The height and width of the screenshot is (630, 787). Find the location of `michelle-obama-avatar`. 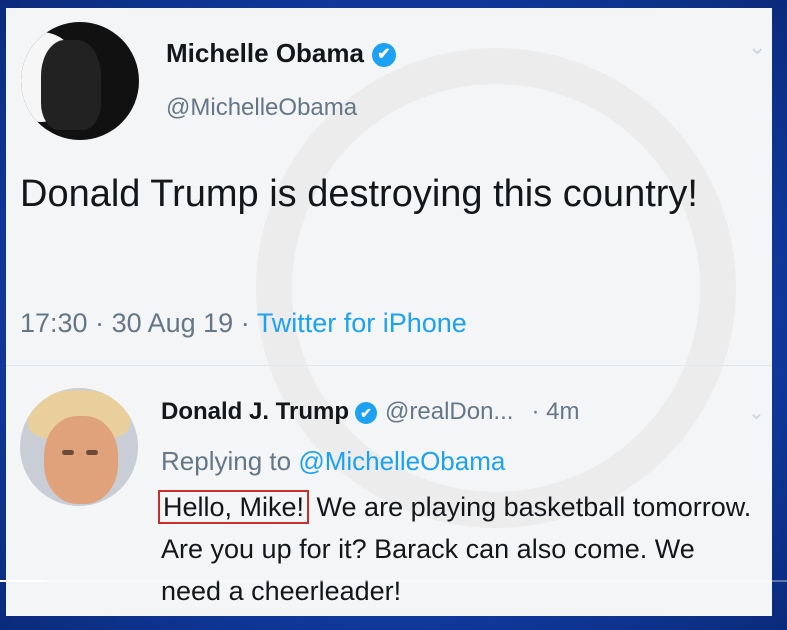

michelle-obama-avatar is located at coordinates (80, 81).